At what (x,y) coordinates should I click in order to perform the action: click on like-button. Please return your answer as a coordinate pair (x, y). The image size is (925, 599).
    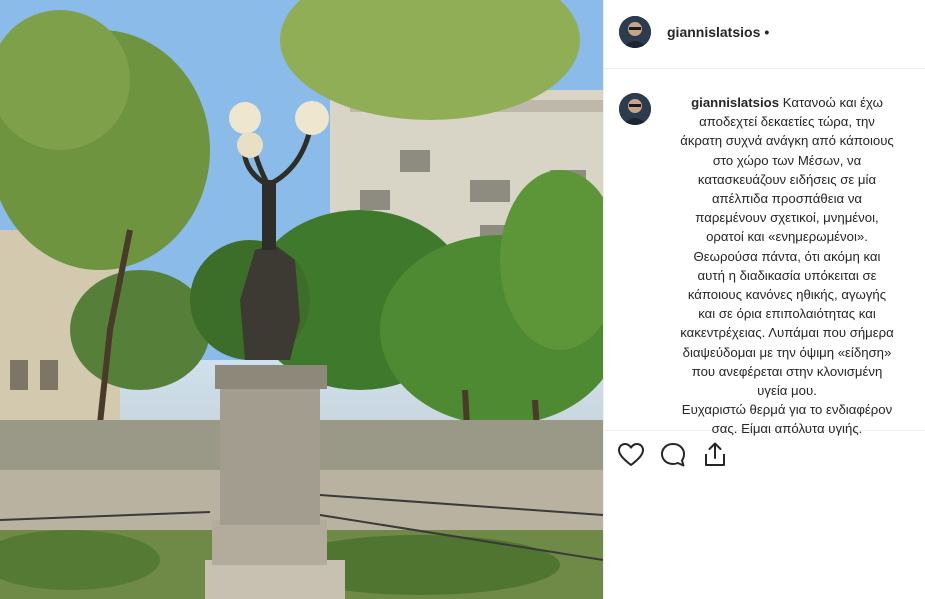
    Looking at the image, I should click on (631, 455).